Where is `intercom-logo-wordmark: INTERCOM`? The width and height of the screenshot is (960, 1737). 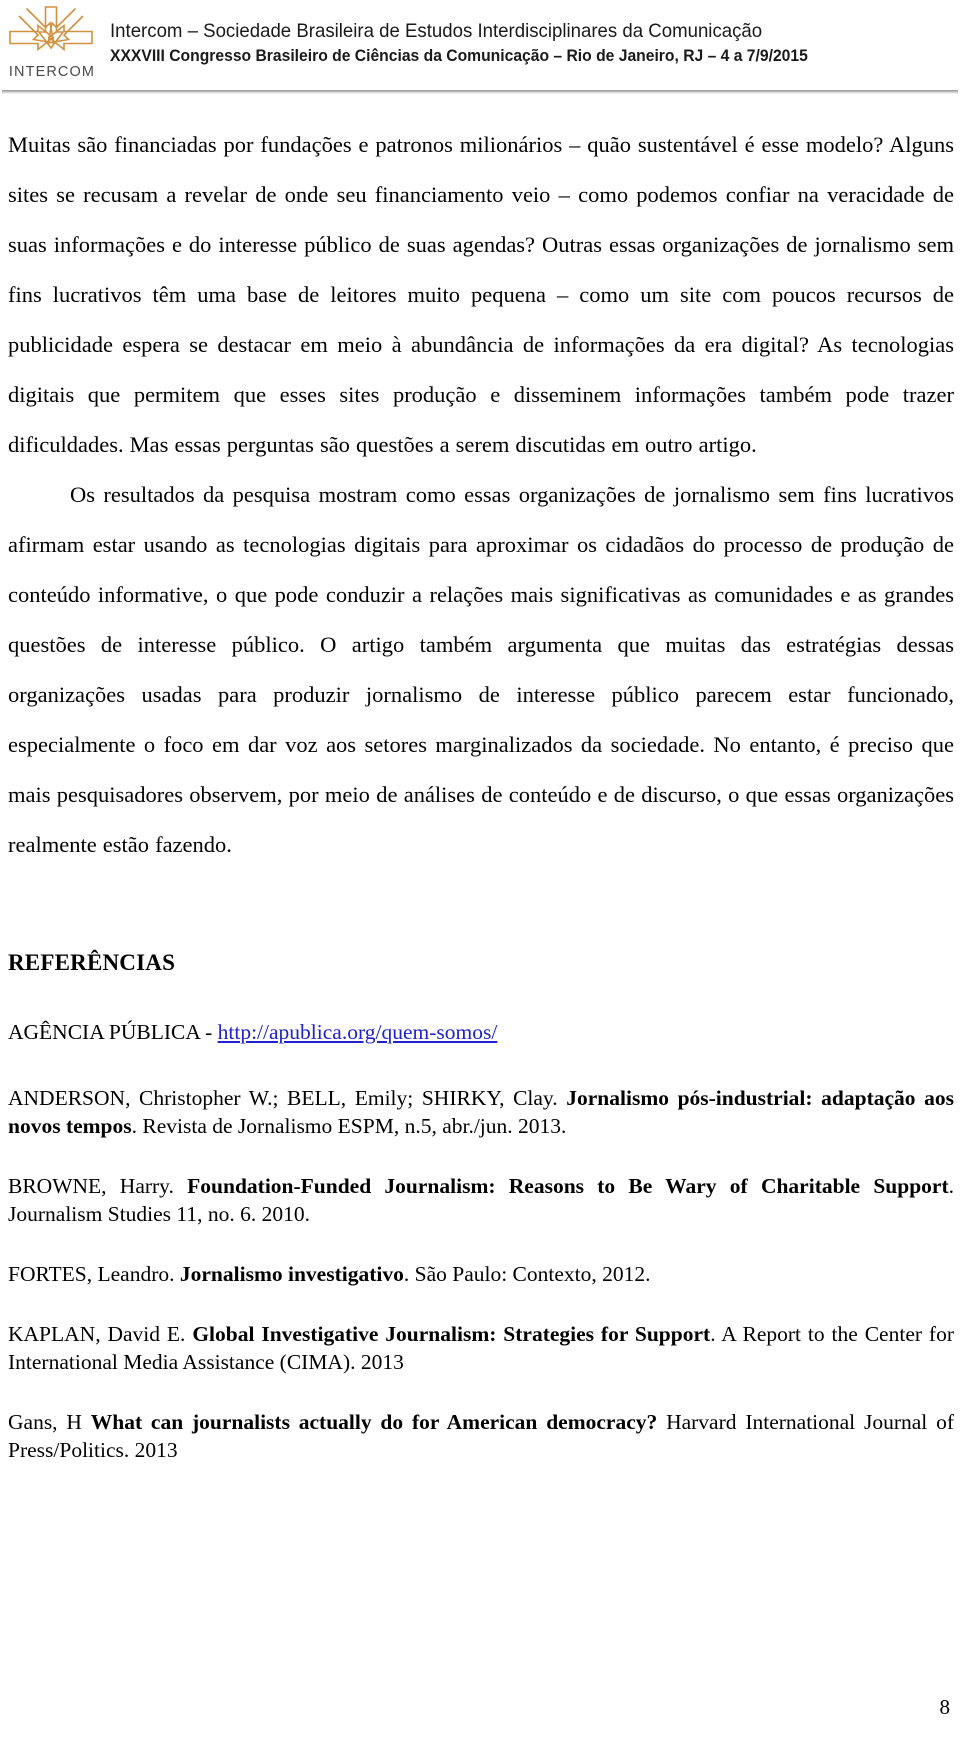
intercom-logo-wordmark: INTERCOM is located at coordinates (52, 72).